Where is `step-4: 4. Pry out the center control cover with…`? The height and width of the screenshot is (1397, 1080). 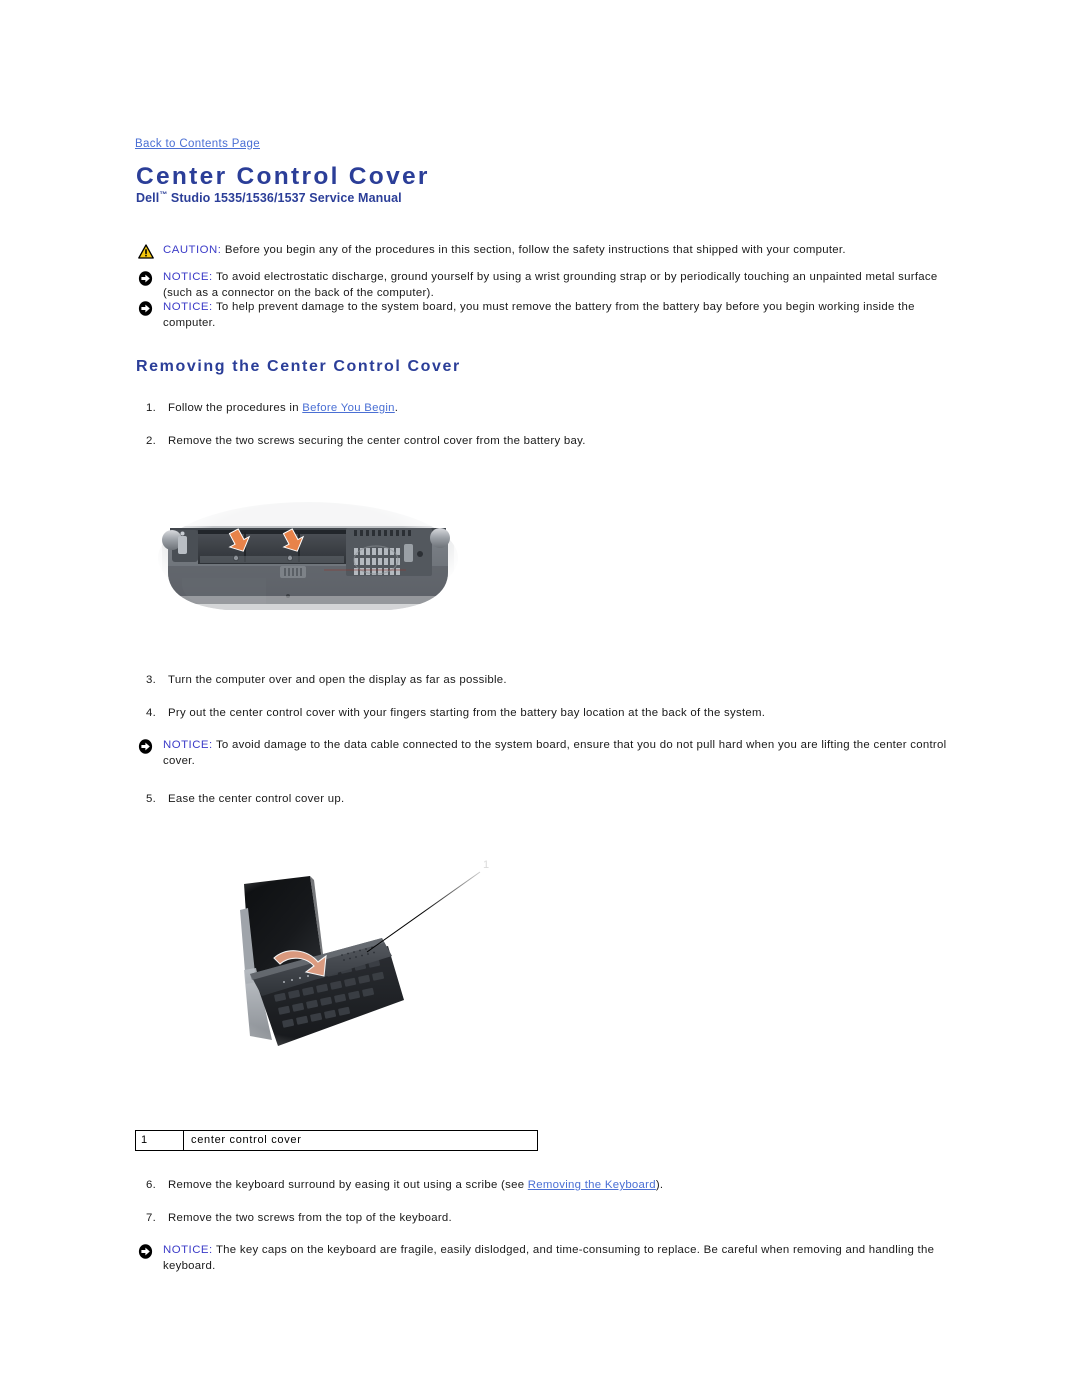 step-4: 4. Pry out the center control cover with… is located at coordinates (556, 714).